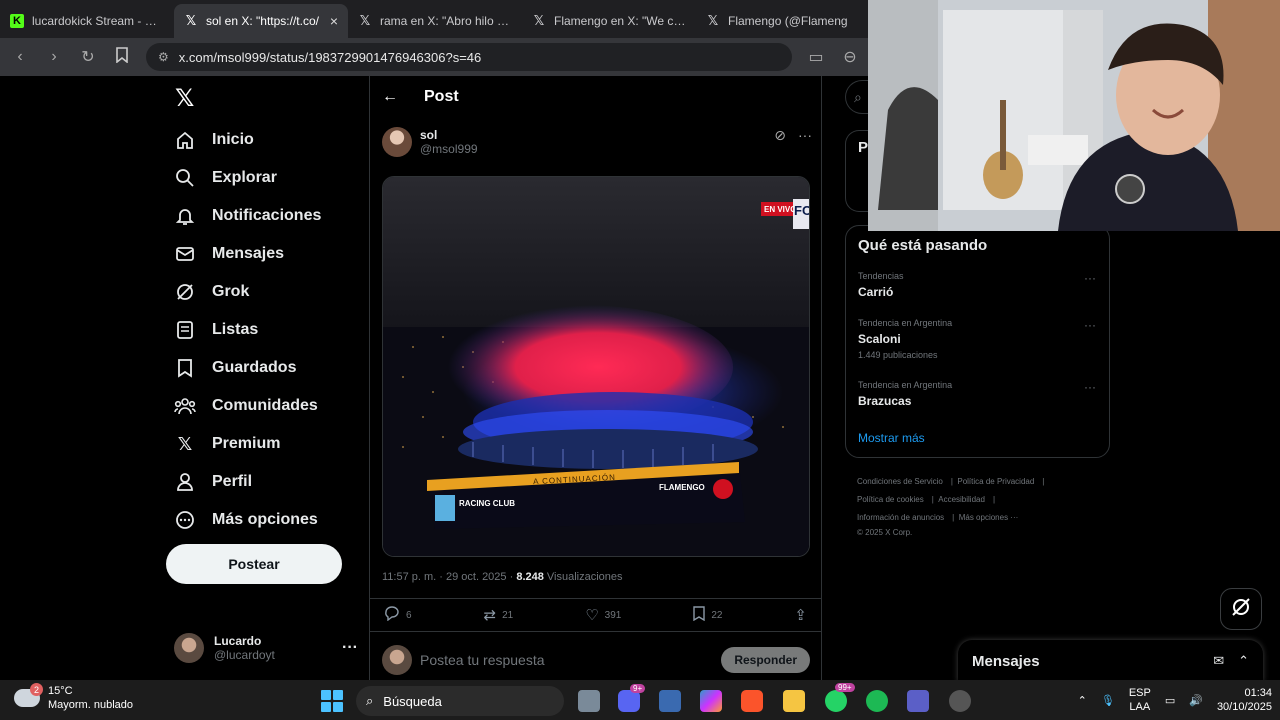  I want to click on brave-browser-icon, so click(752, 701).